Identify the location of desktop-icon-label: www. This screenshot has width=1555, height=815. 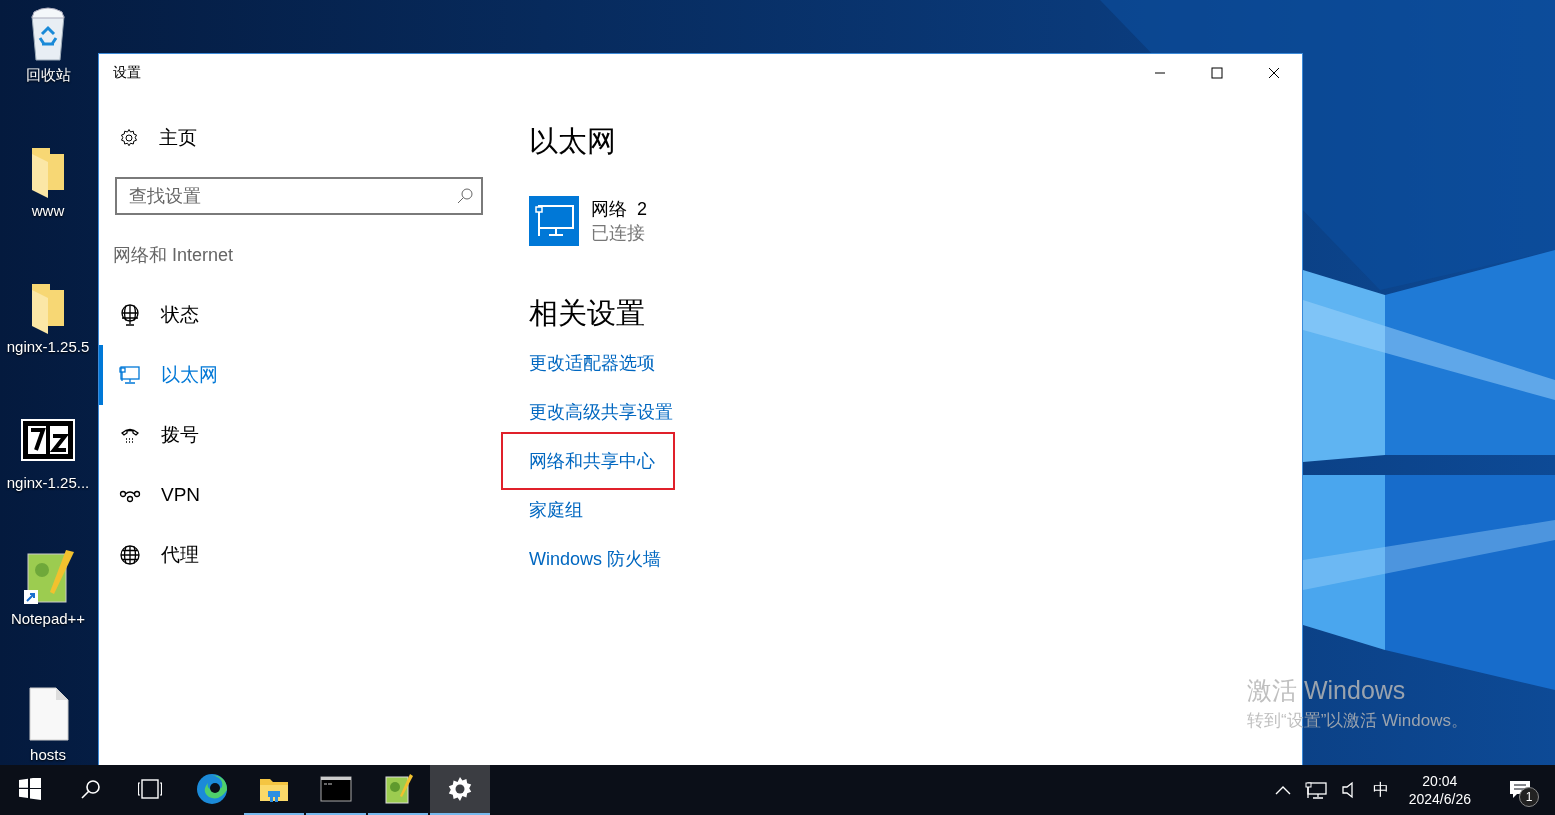
(48, 210).